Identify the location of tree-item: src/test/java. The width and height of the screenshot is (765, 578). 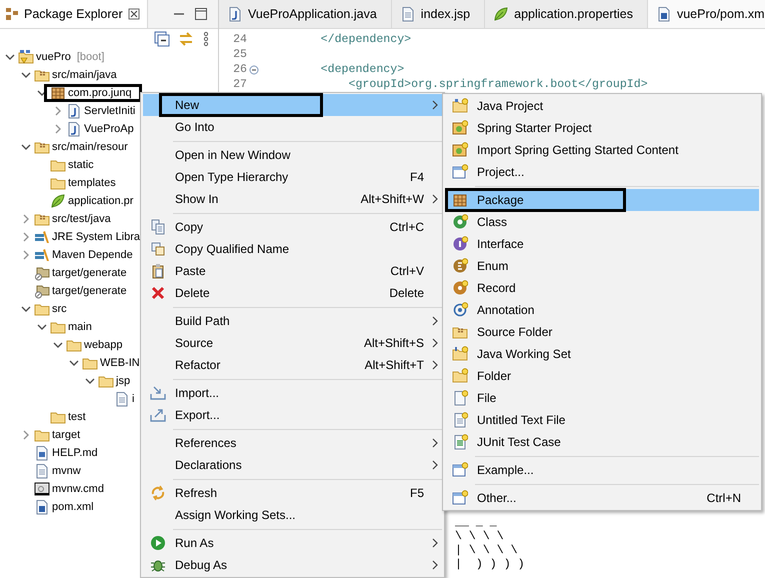
(55, 219).